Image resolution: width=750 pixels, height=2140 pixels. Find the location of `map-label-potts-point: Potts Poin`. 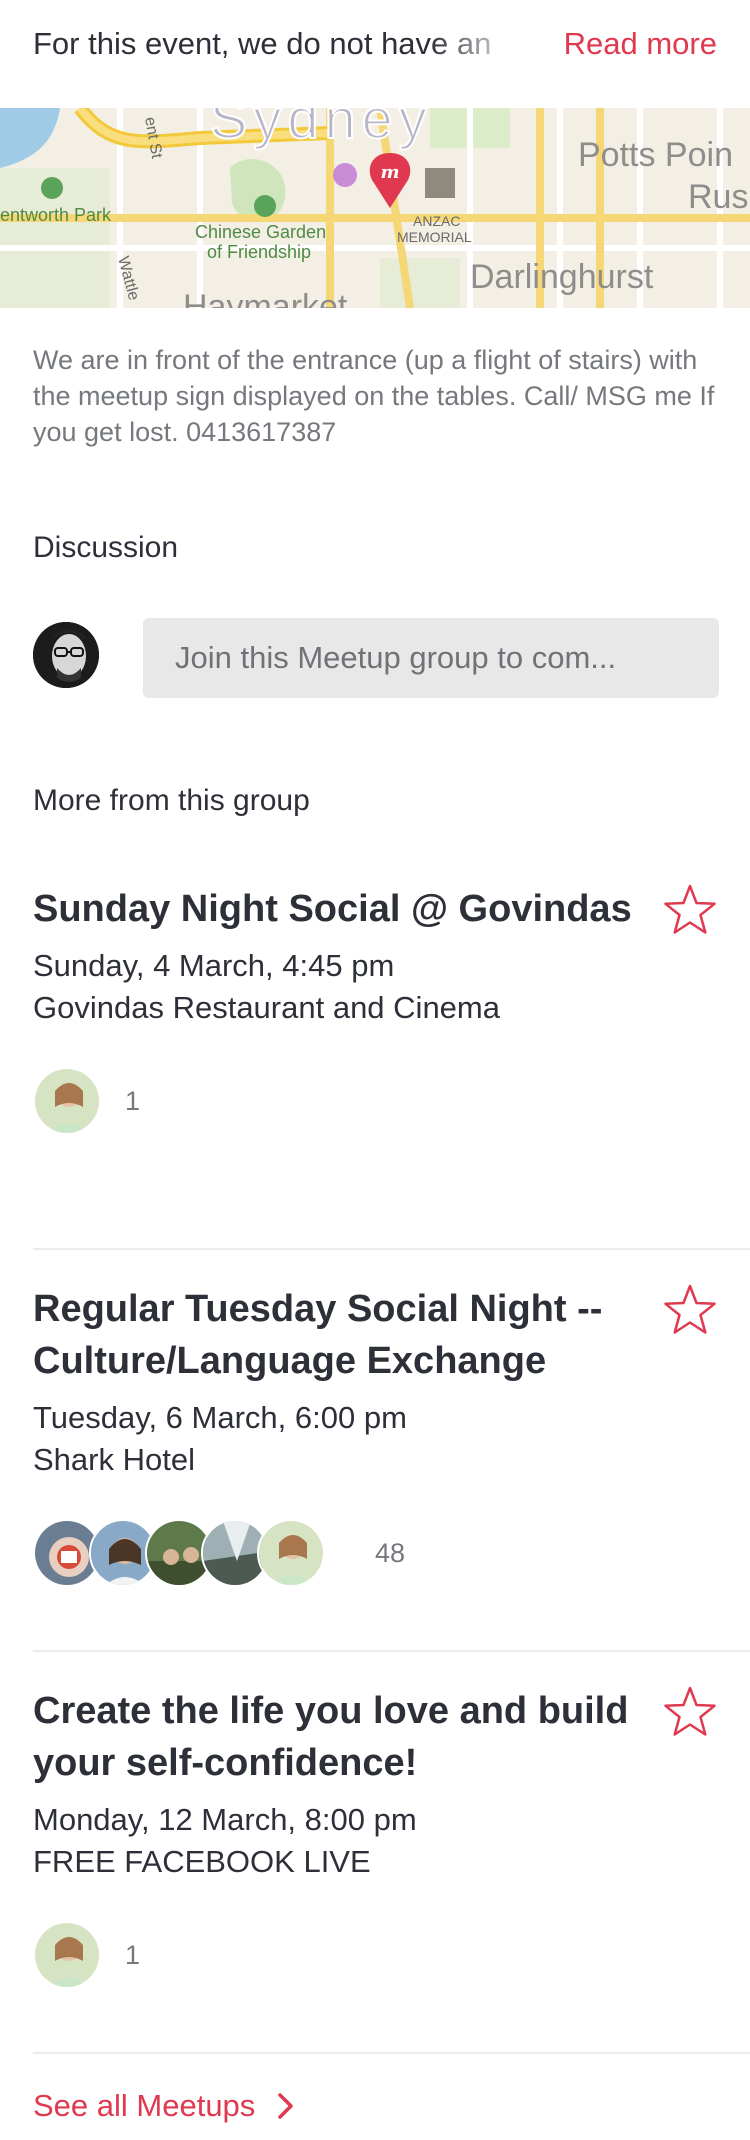

map-label-potts-point: Potts Poin is located at coordinates (655, 155).